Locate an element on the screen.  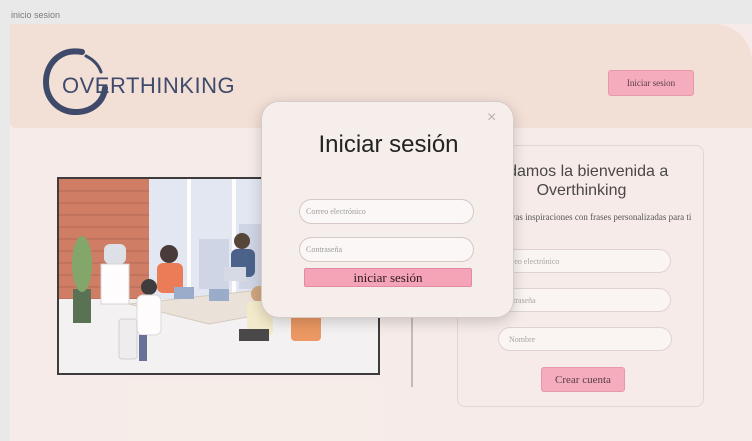
close-icon: × is located at coordinates (491, 118).